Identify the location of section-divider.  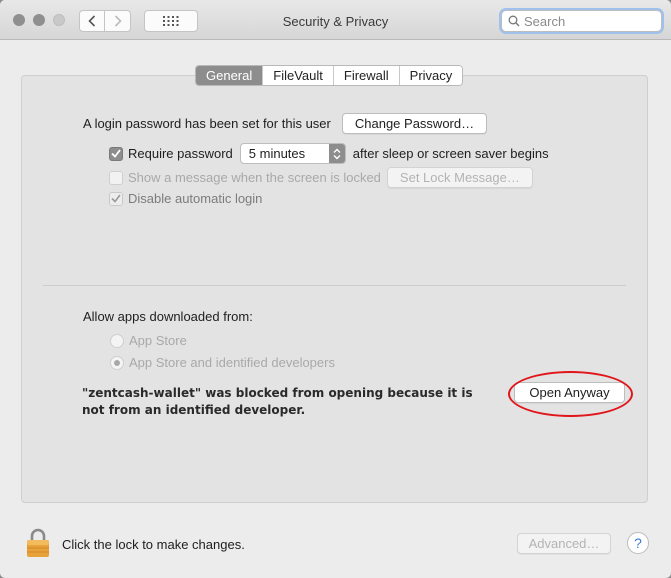
(334, 285).